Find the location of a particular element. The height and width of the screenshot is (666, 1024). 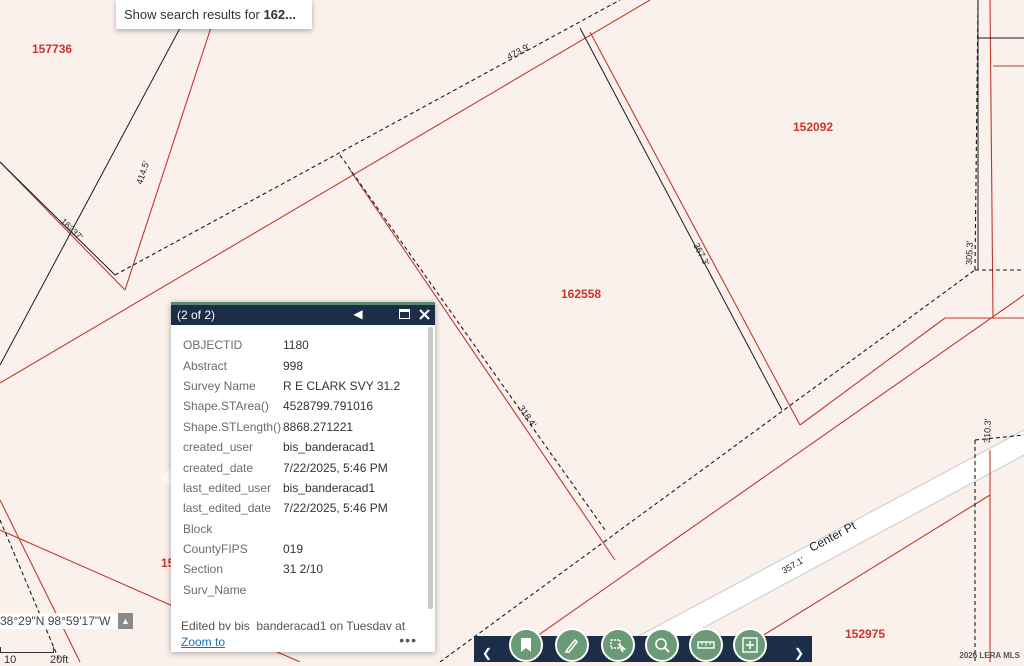

attribute-key: Surv_Name is located at coordinates (215, 589).